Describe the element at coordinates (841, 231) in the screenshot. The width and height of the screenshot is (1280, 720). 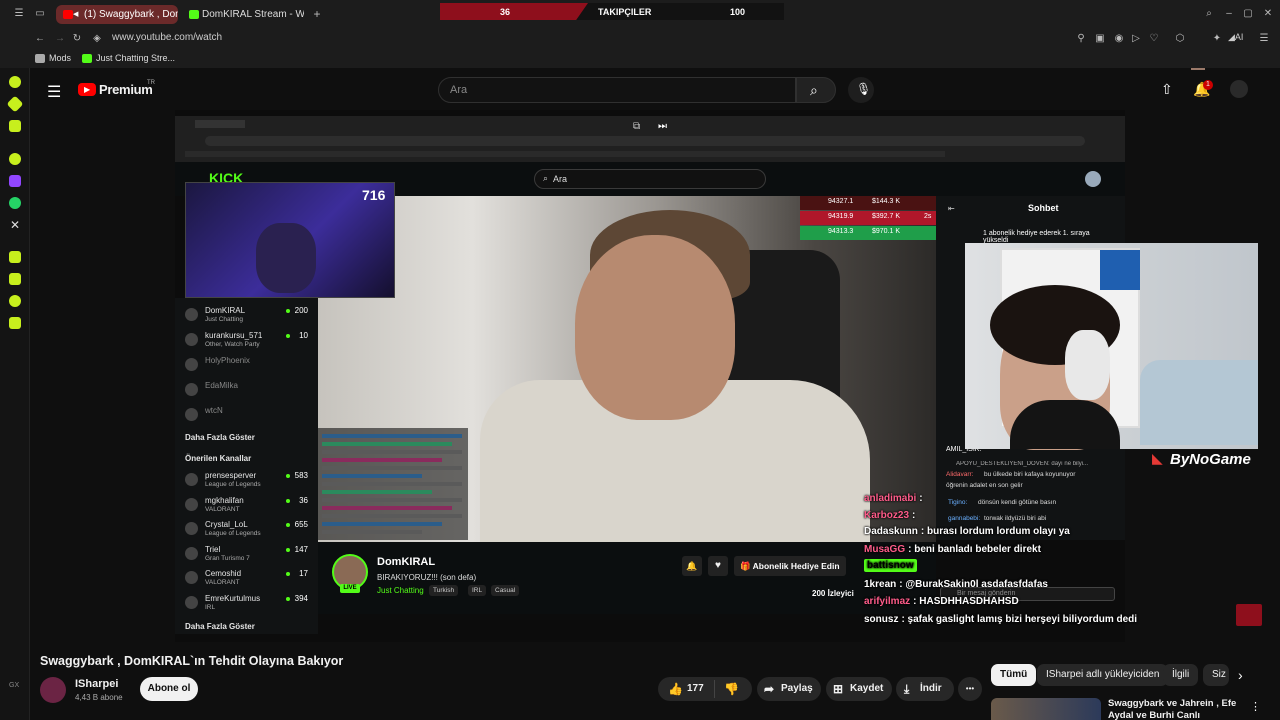
I see `donation-amount: 94313.3` at that location.